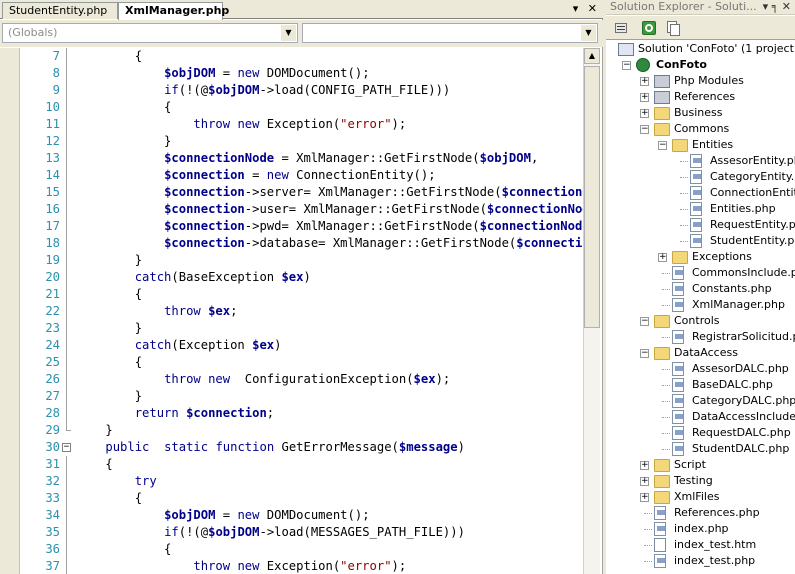 This screenshot has width=795, height=574. I want to click on code-line: 24 catch(Exception $ex), so click(291, 345).